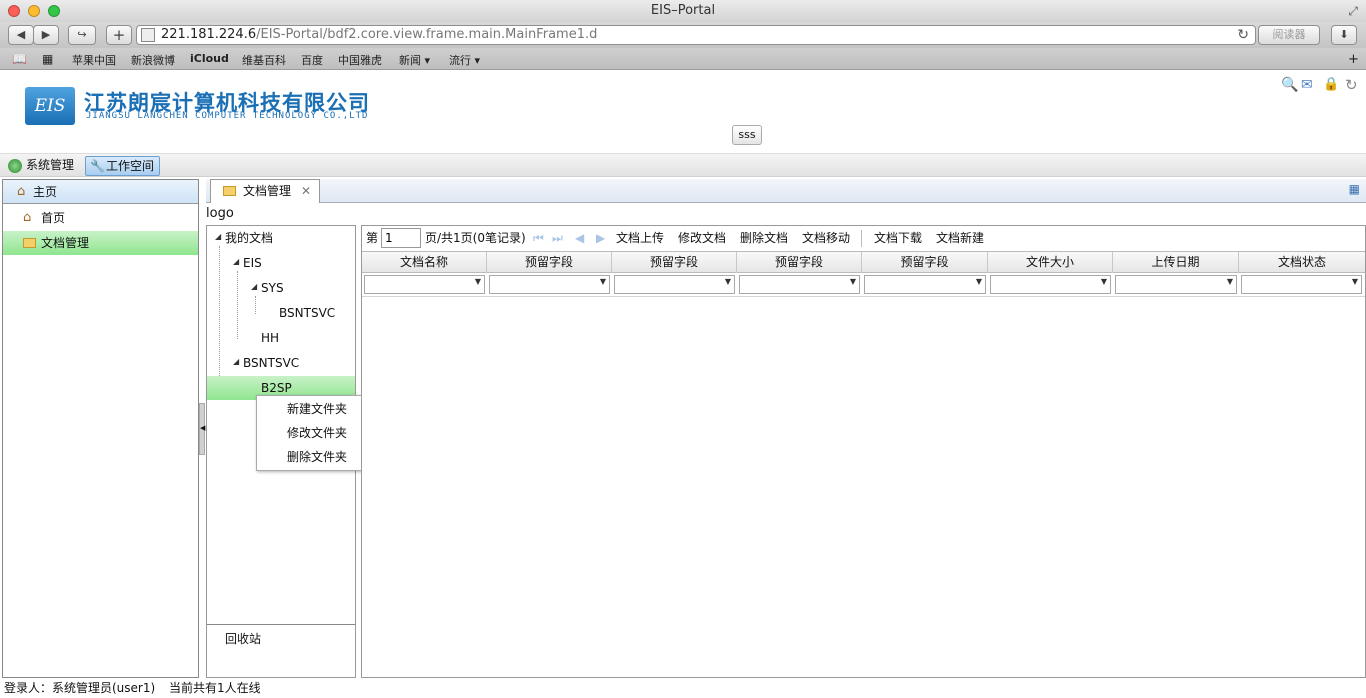 The width and height of the screenshot is (1366, 698). I want to click on bookmark-item: 苹果中国, so click(94, 60).